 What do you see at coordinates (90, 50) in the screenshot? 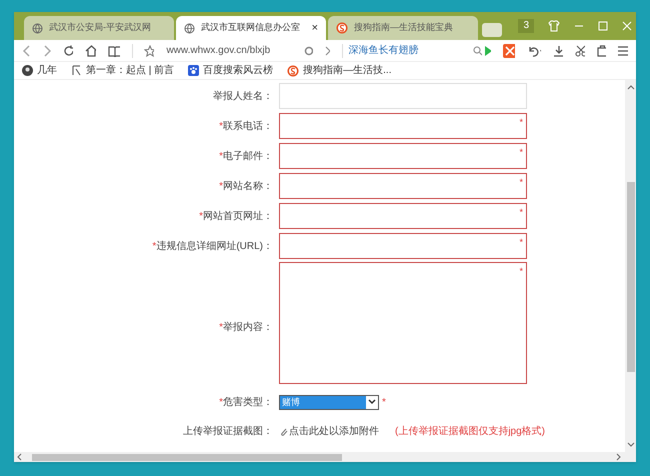
I see `home-icon` at bounding box center [90, 50].